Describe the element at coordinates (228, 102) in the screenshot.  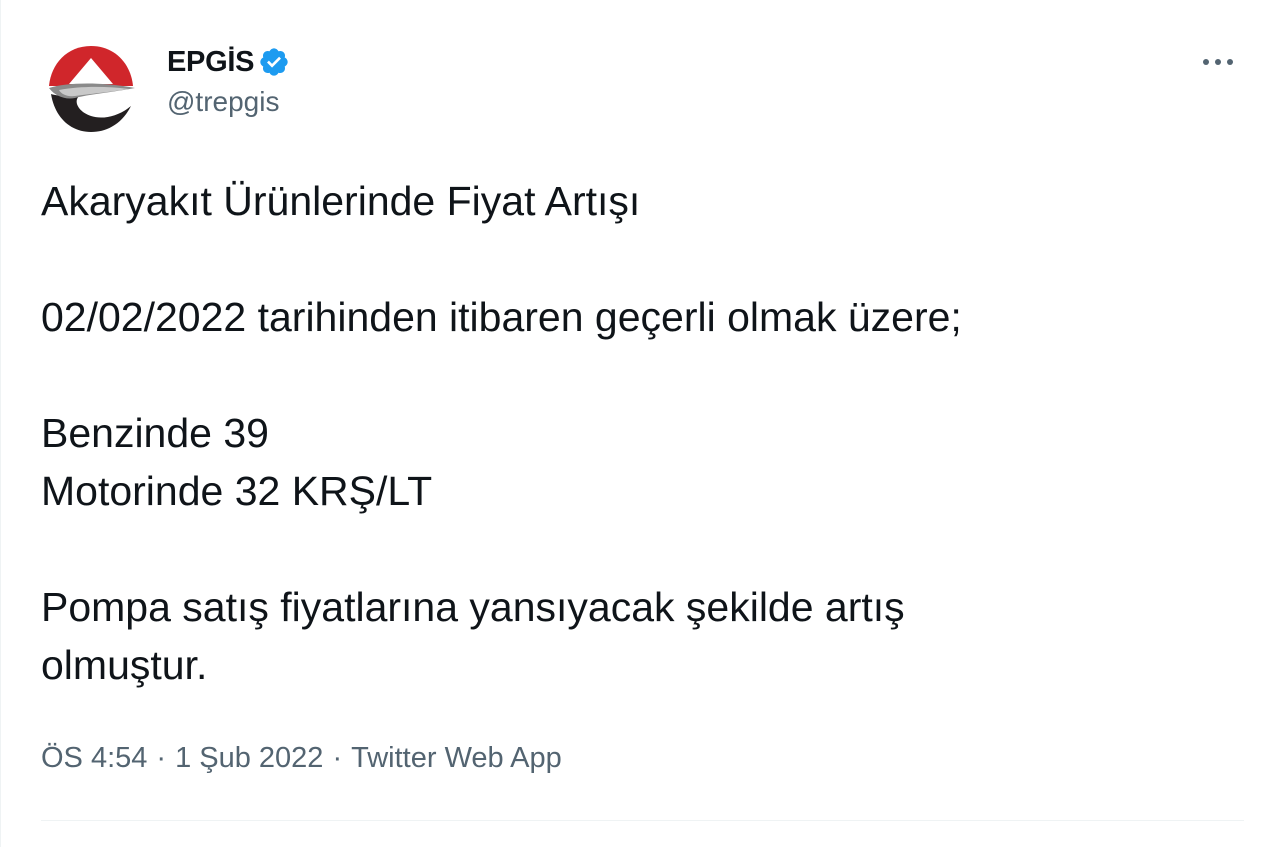
I see `author-handle: @trepgis` at that location.